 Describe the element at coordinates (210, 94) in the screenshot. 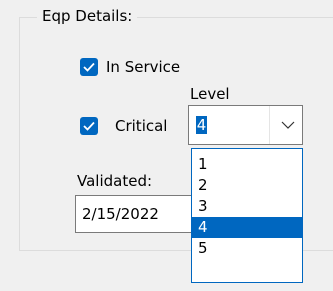

I see `level-label: Level` at that location.